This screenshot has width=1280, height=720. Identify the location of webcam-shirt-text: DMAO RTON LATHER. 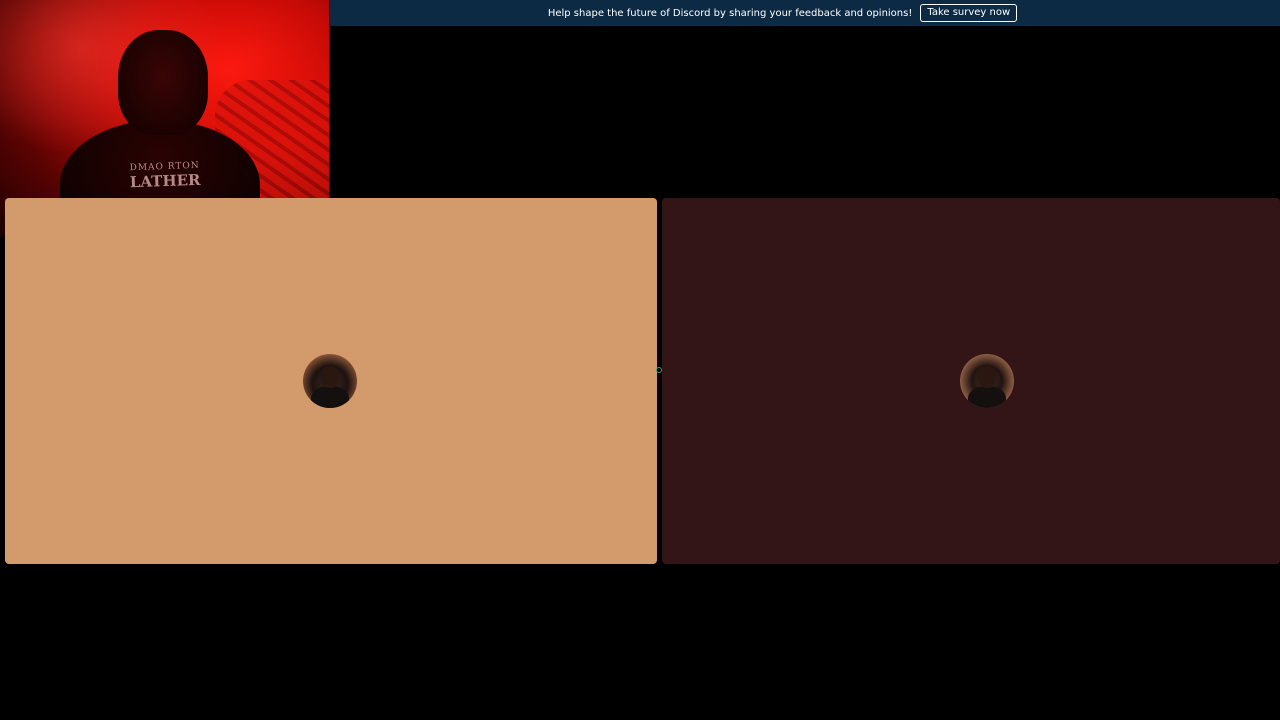
(165, 176).